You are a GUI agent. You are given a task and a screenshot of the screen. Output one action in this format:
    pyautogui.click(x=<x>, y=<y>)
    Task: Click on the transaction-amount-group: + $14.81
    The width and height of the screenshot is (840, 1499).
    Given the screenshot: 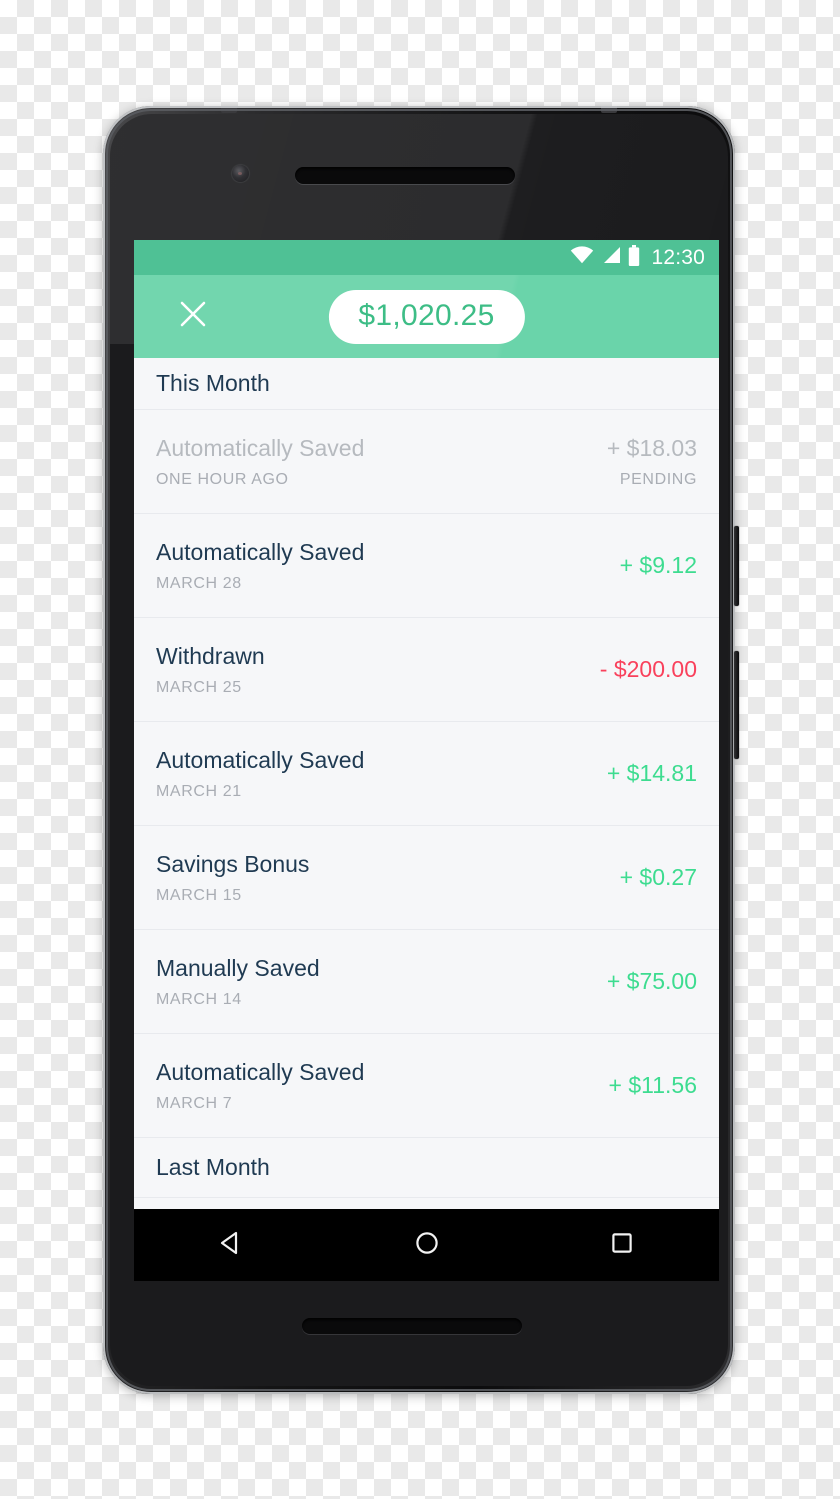 What is the action you would take?
    pyautogui.click(x=652, y=773)
    